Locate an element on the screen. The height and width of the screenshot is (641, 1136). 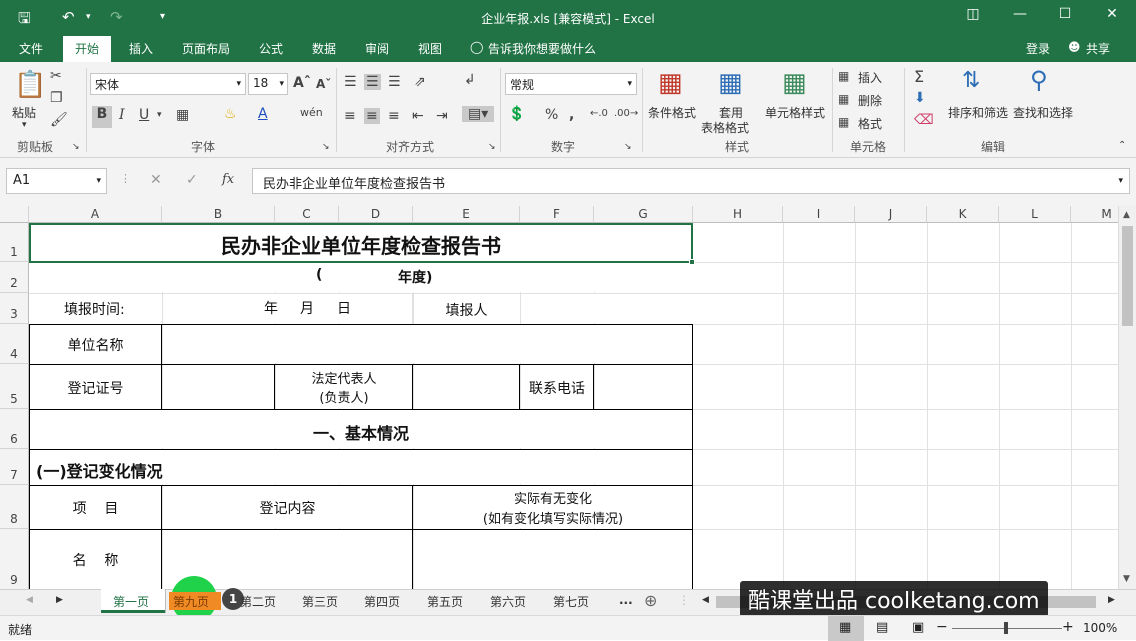
format-as-table-icon: ▦ is located at coordinates (730, 83).